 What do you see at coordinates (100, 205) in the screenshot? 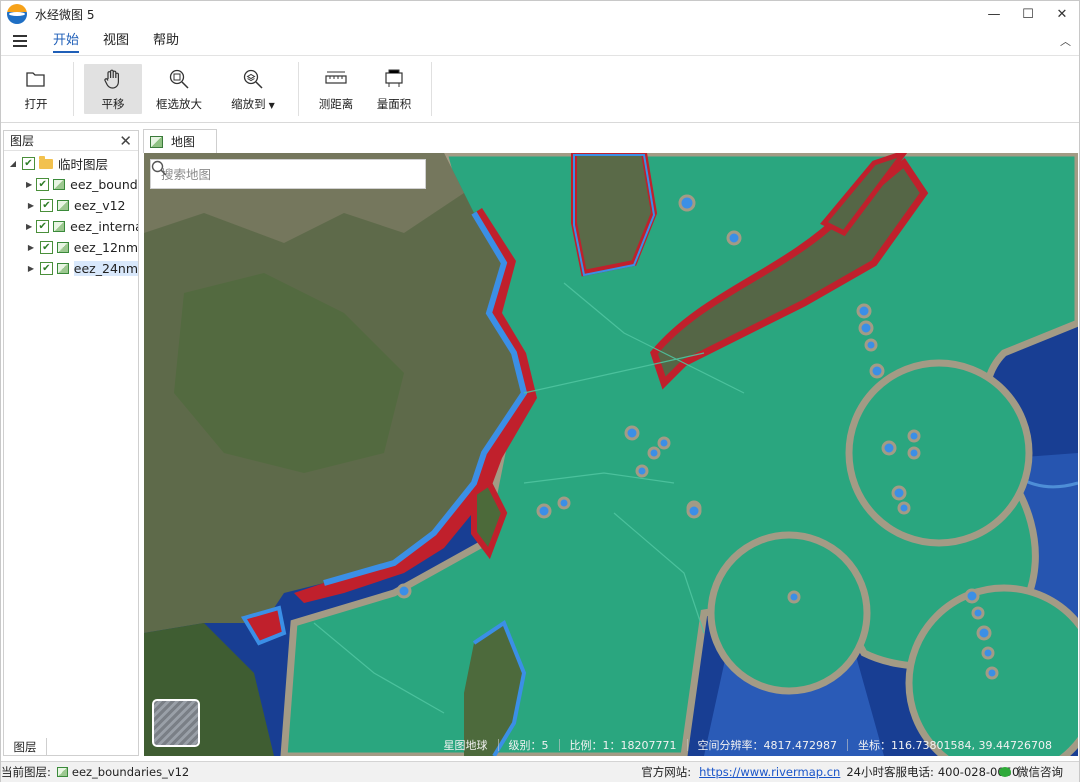
I see `layer-label: eez_v12` at bounding box center [100, 205].